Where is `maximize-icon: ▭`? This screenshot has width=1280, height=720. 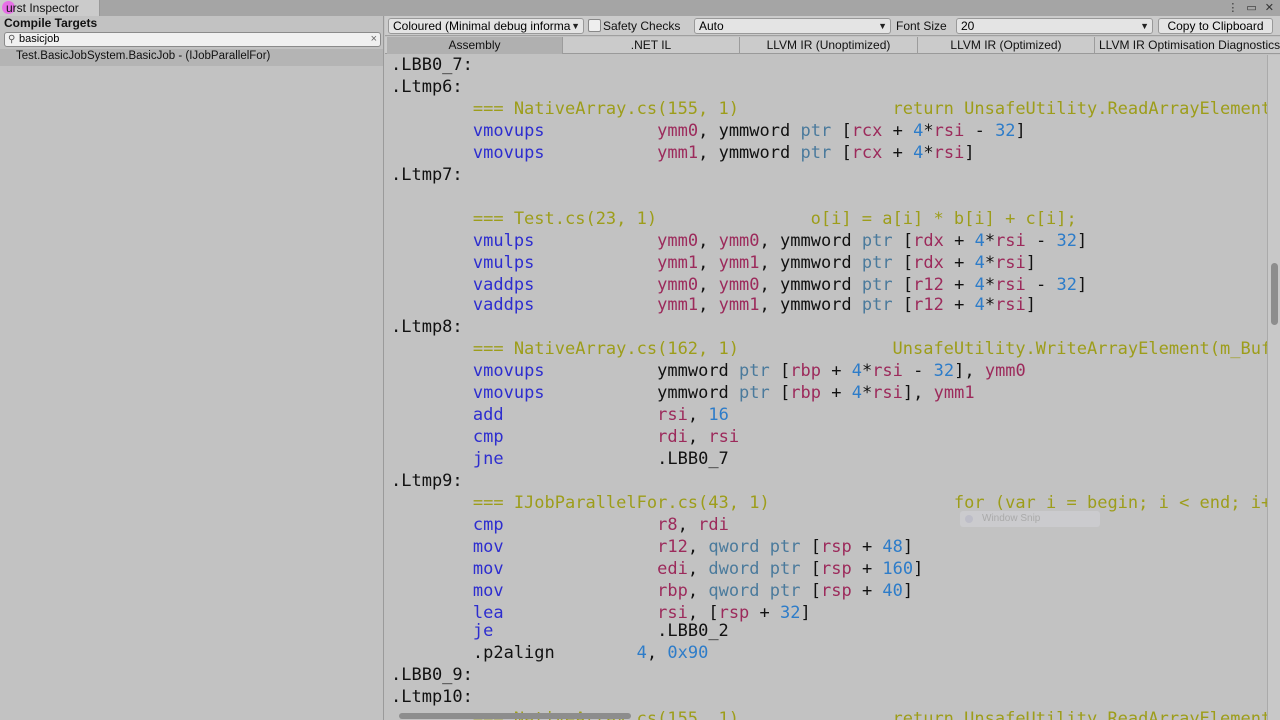
maximize-icon: ▭ is located at coordinates (1251, 8).